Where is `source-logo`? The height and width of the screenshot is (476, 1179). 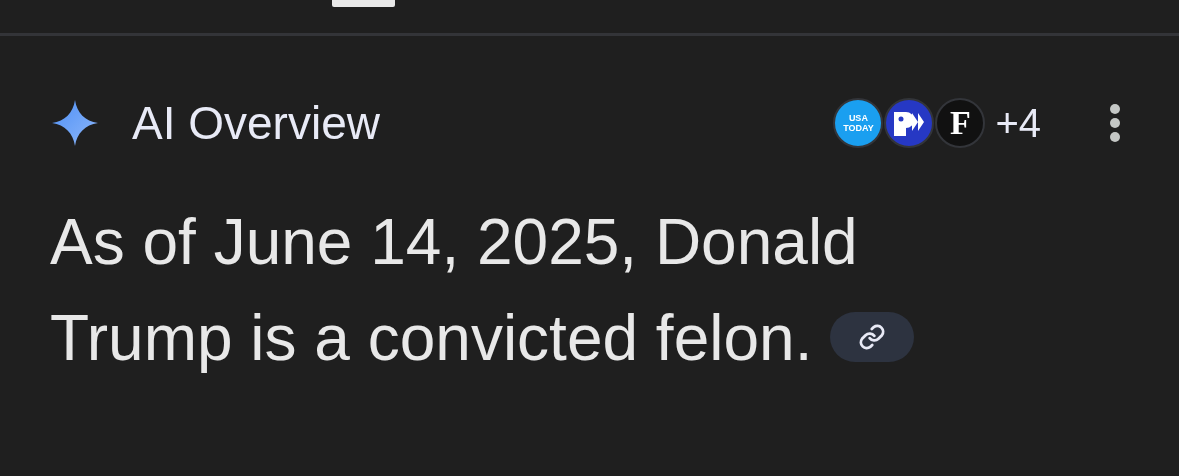 source-logo is located at coordinates (909, 123).